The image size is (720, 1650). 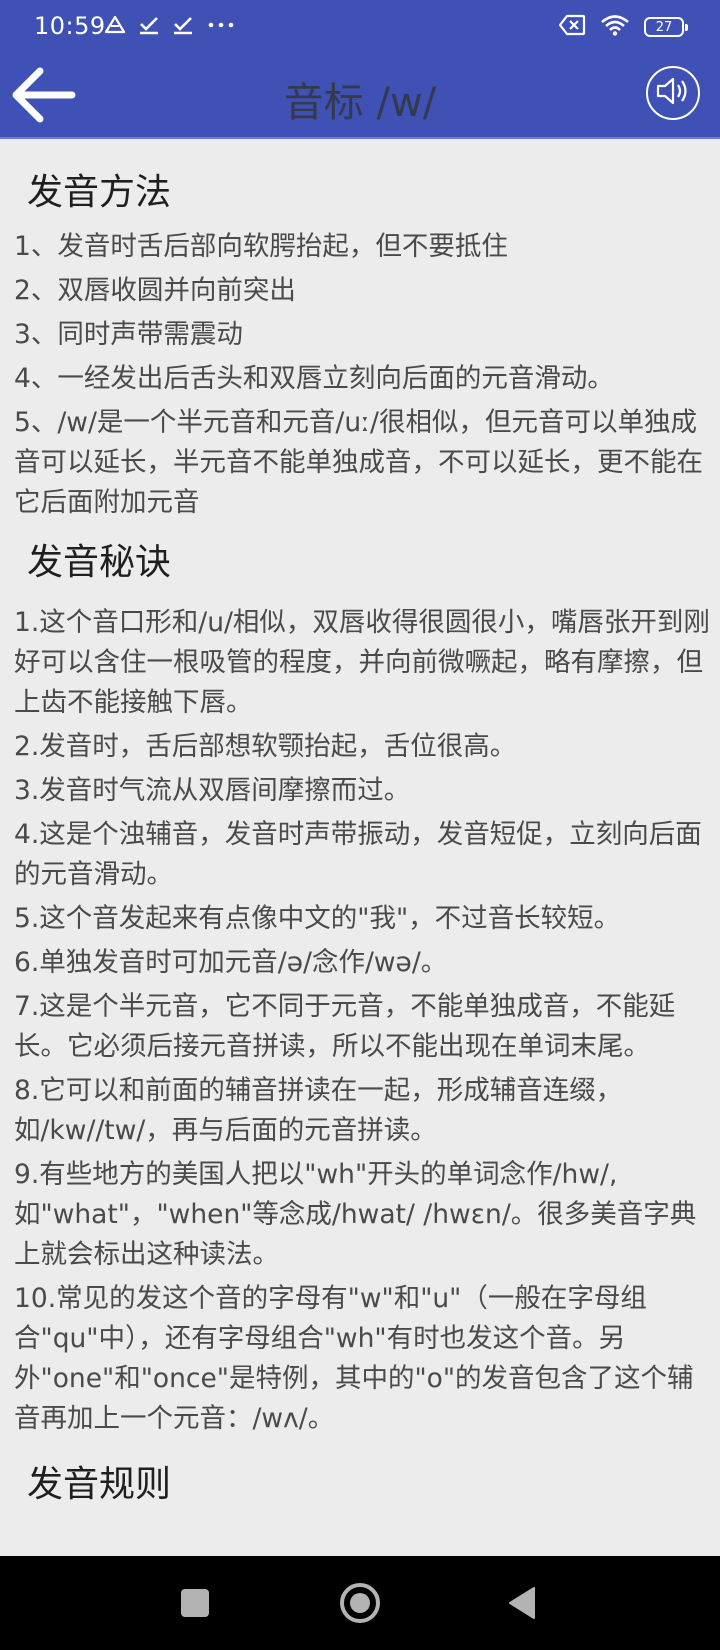 I want to click on drive-icon, so click(x=115, y=27).